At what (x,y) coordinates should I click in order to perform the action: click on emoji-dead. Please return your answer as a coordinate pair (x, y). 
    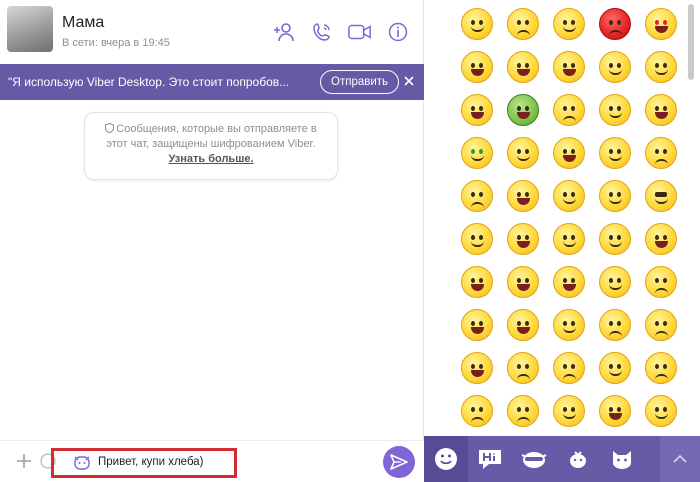
    Looking at the image, I should click on (523, 281).